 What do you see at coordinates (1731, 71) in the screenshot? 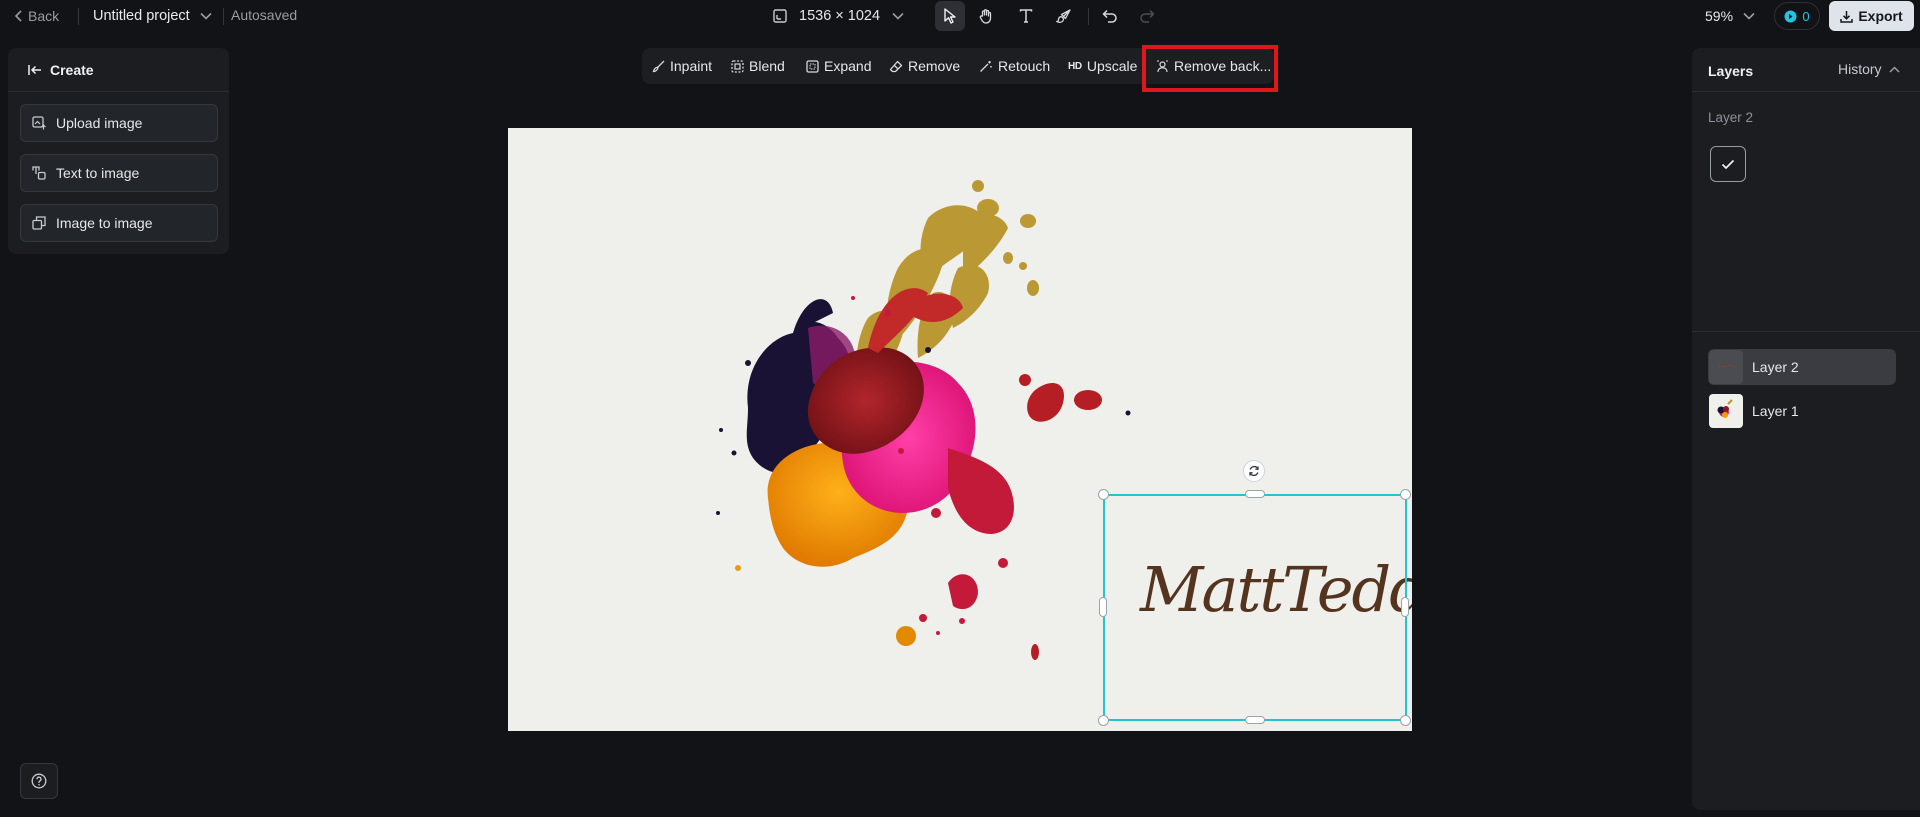
I see `layers-title: Layers` at bounding box center [1731, 71].